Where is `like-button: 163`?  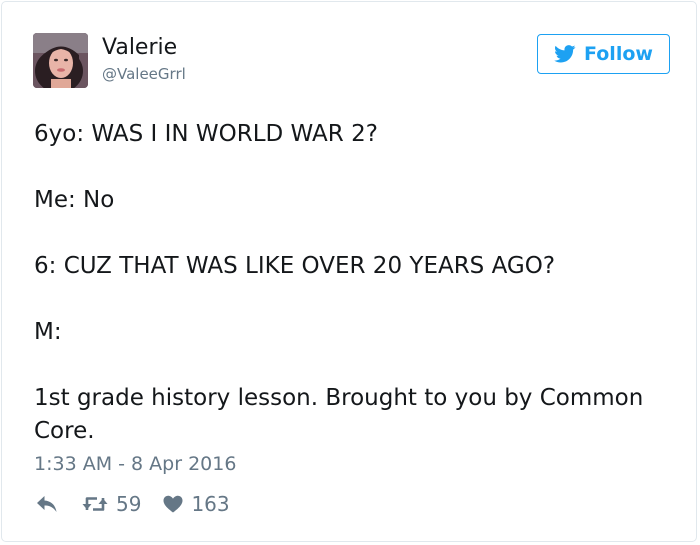 like-button: 163 is located at coordinates (196, 504).